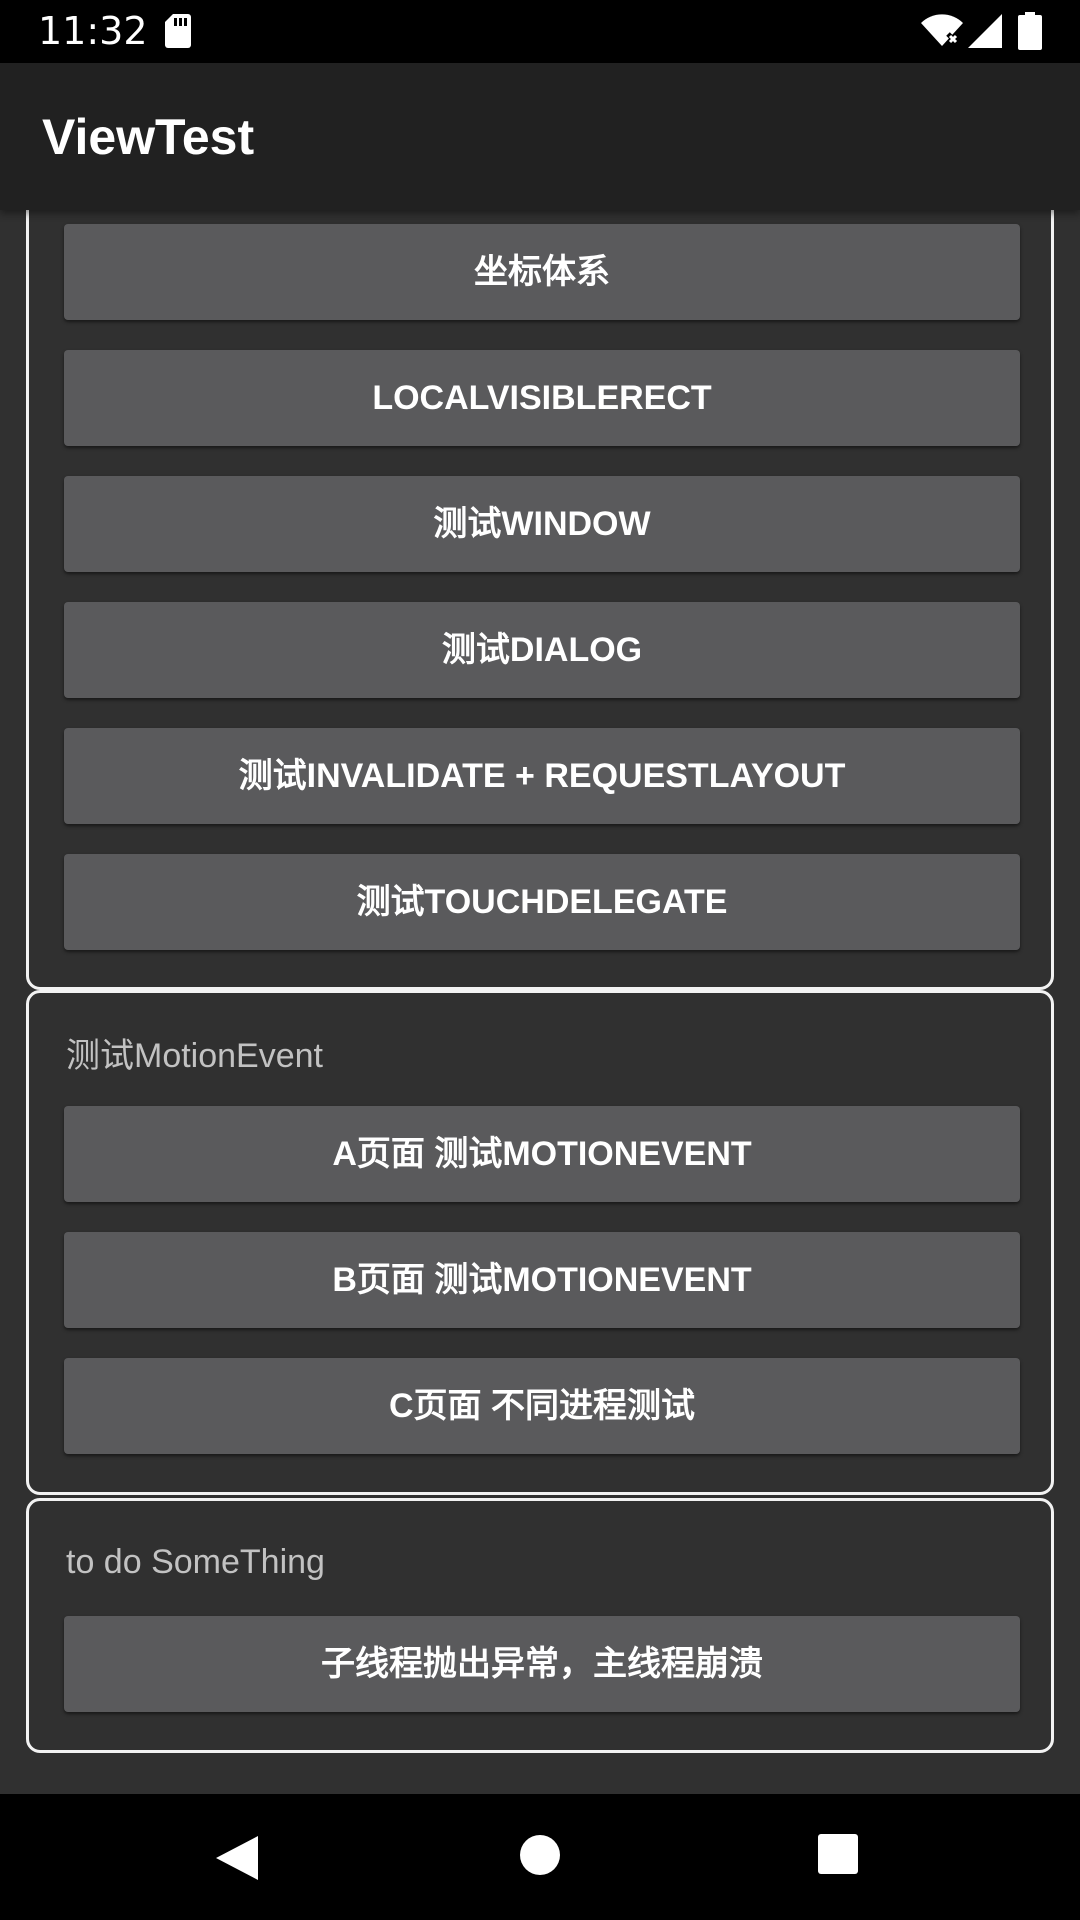 This screenshot has width=1080, height=1920. Describe the element at coordinates (237, 1858) in the screenshot. I see `back-icon` at that location.